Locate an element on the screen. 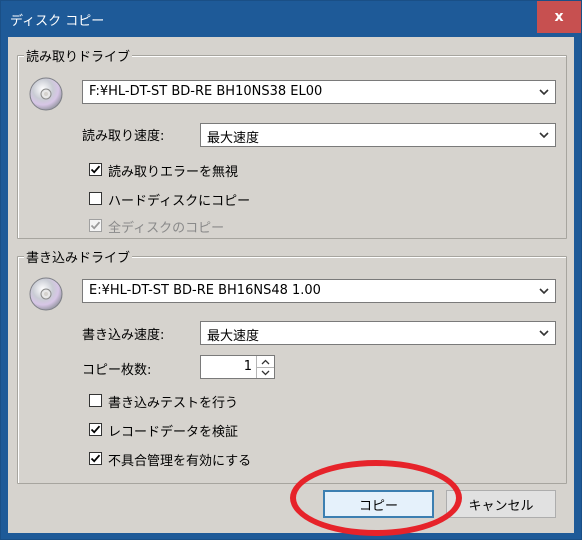  close-icon: x is located at coordinates (559, 17).